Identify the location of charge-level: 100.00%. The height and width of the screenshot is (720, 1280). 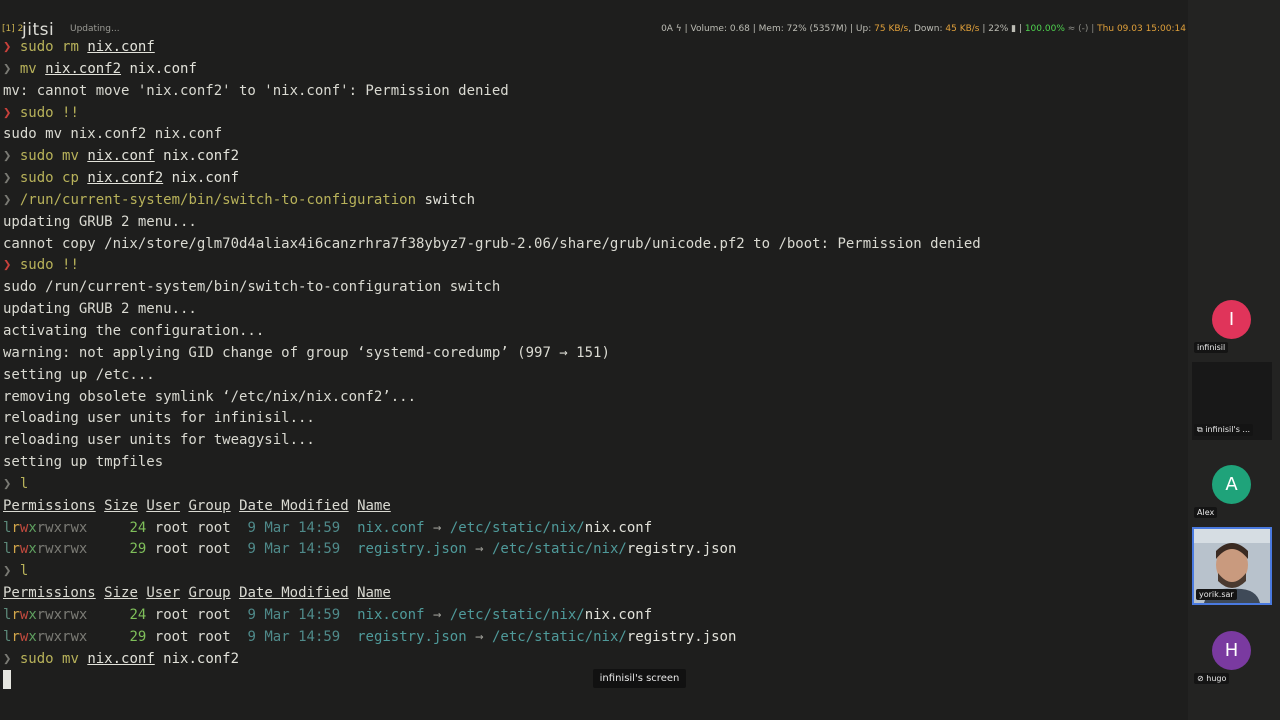
(1044, 29).